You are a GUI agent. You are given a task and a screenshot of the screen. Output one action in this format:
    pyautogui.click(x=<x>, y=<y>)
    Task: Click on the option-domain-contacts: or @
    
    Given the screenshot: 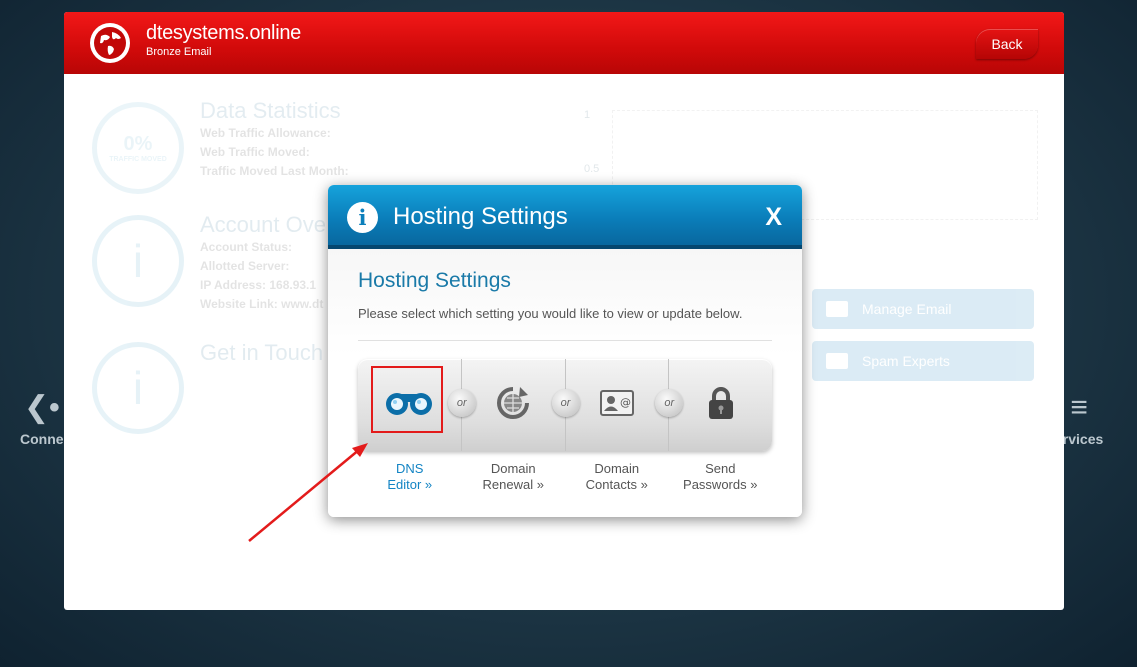 What is the action you would take?
    pyautogui.click(x=610, y=405)
    